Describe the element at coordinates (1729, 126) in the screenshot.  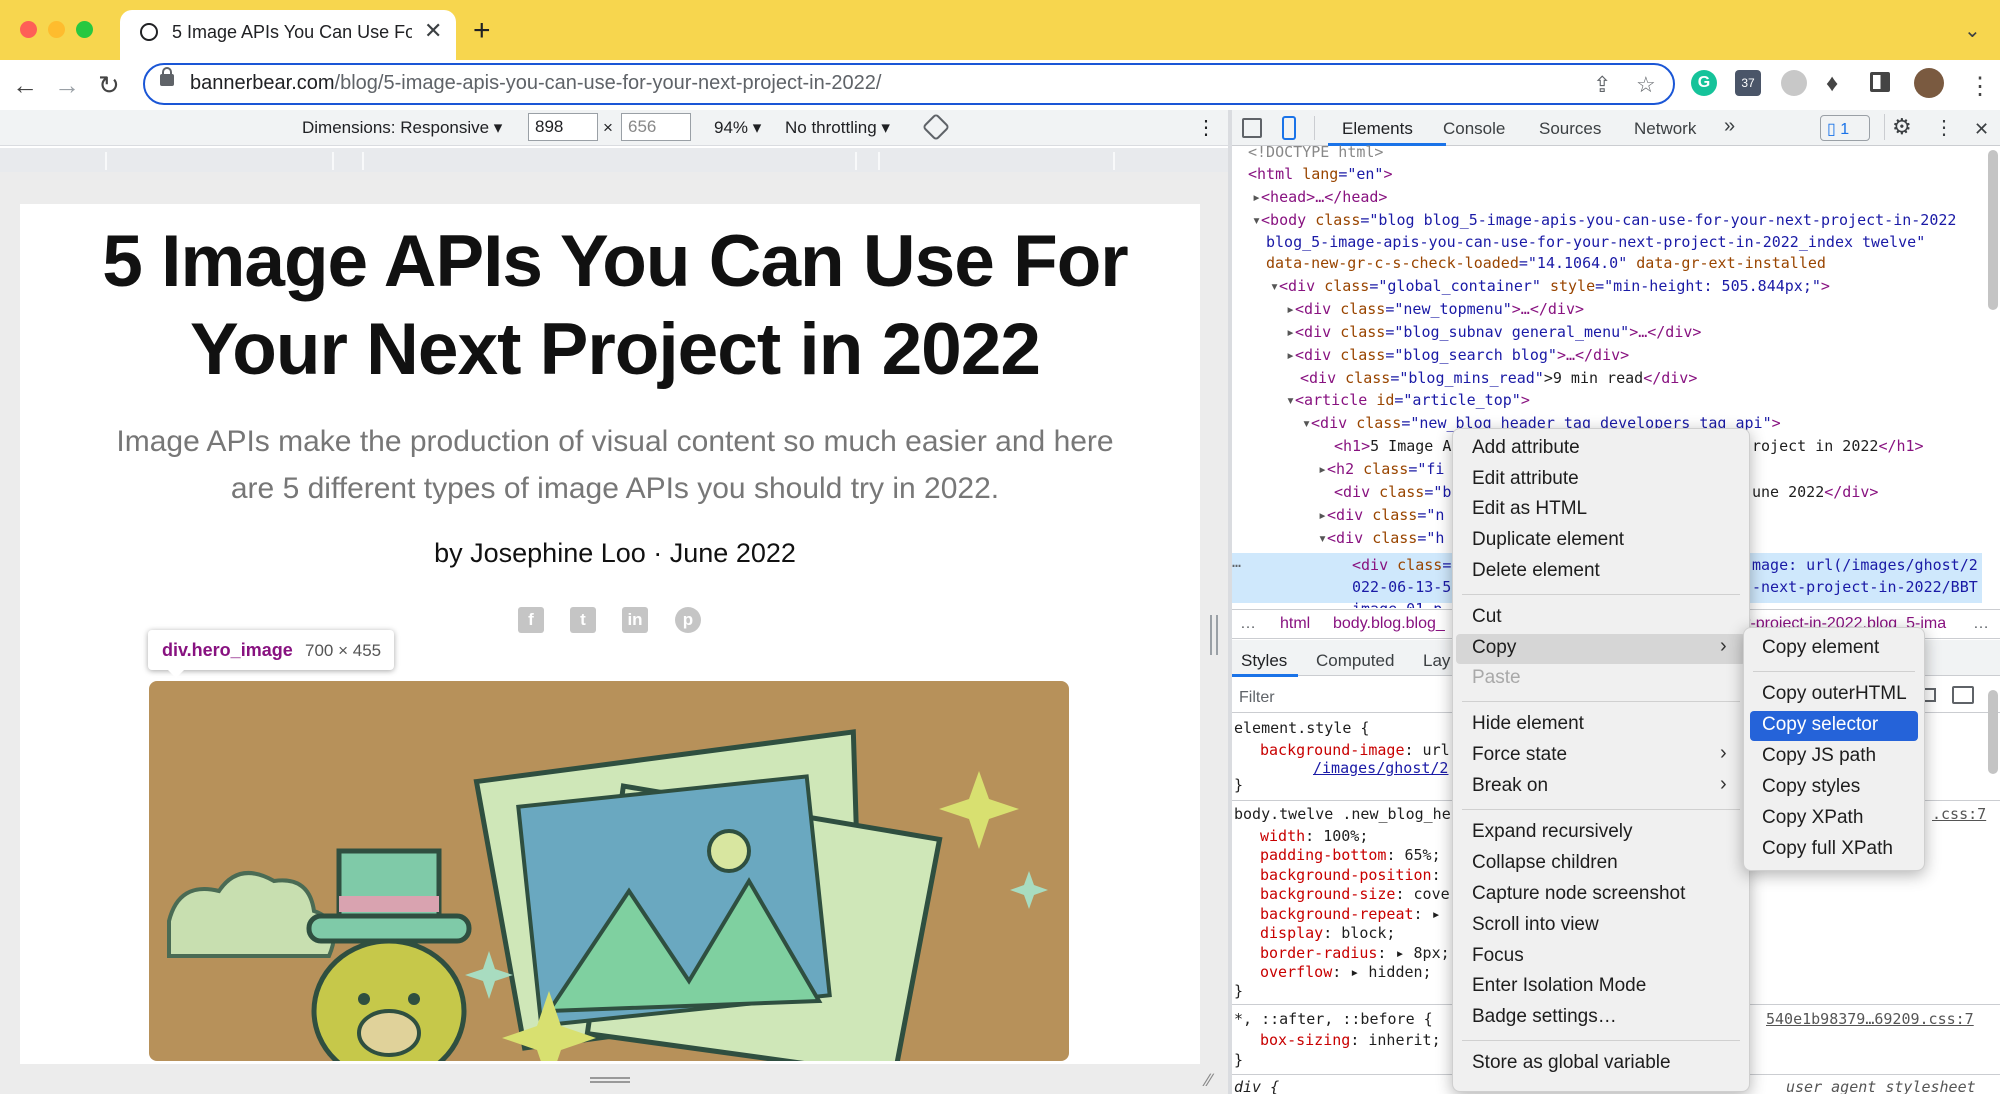
I see `more-tabs-icon: »` at that location.